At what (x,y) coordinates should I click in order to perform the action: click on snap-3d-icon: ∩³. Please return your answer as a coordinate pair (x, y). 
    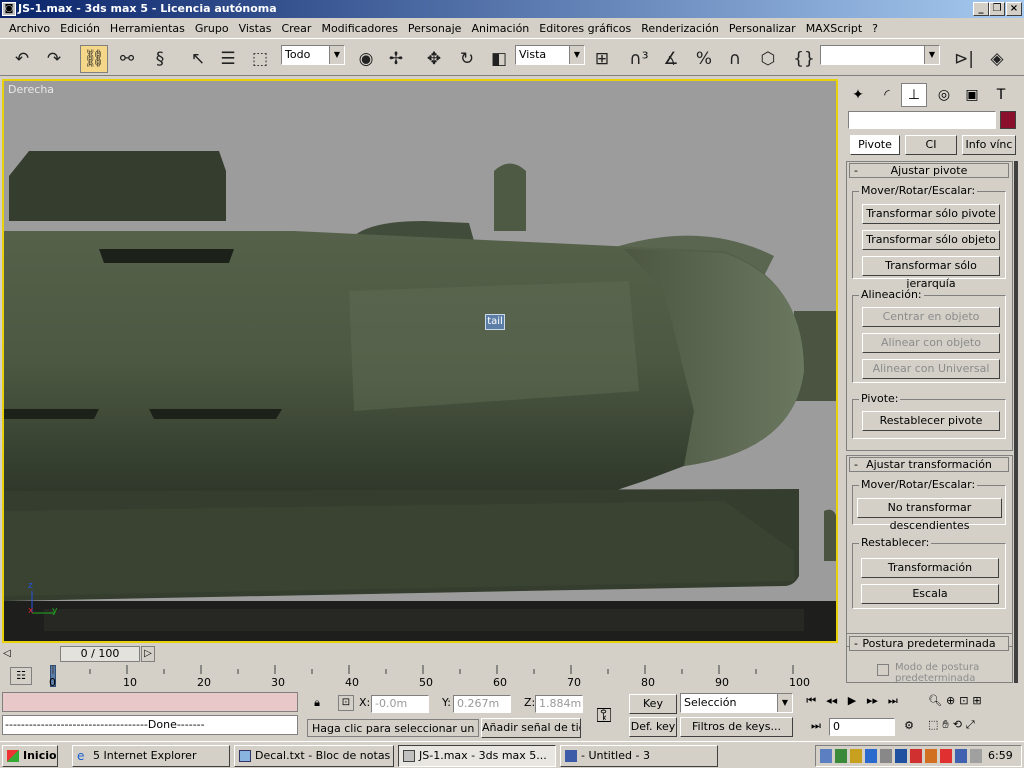
    Looking at the image, I should click on (639, 59).